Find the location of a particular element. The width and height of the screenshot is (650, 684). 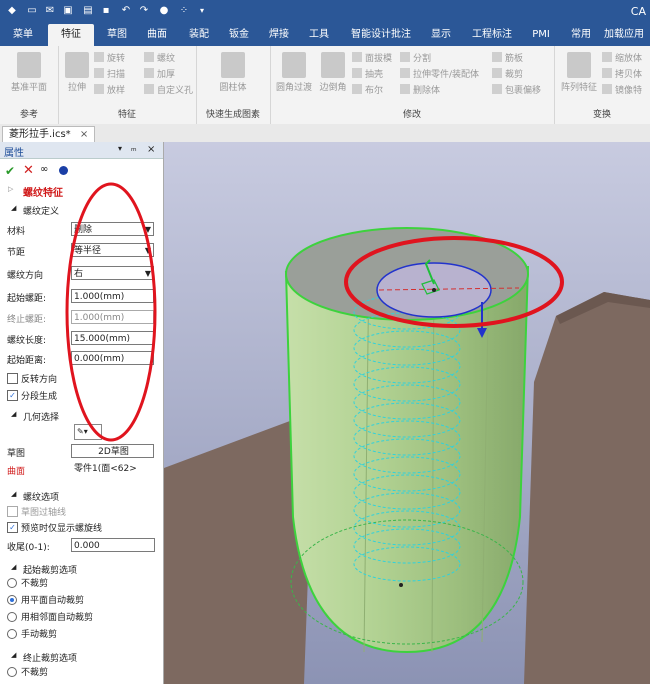

document-tab-bar: 菱形拉手.ics* × is located at coordinates (325, 133).